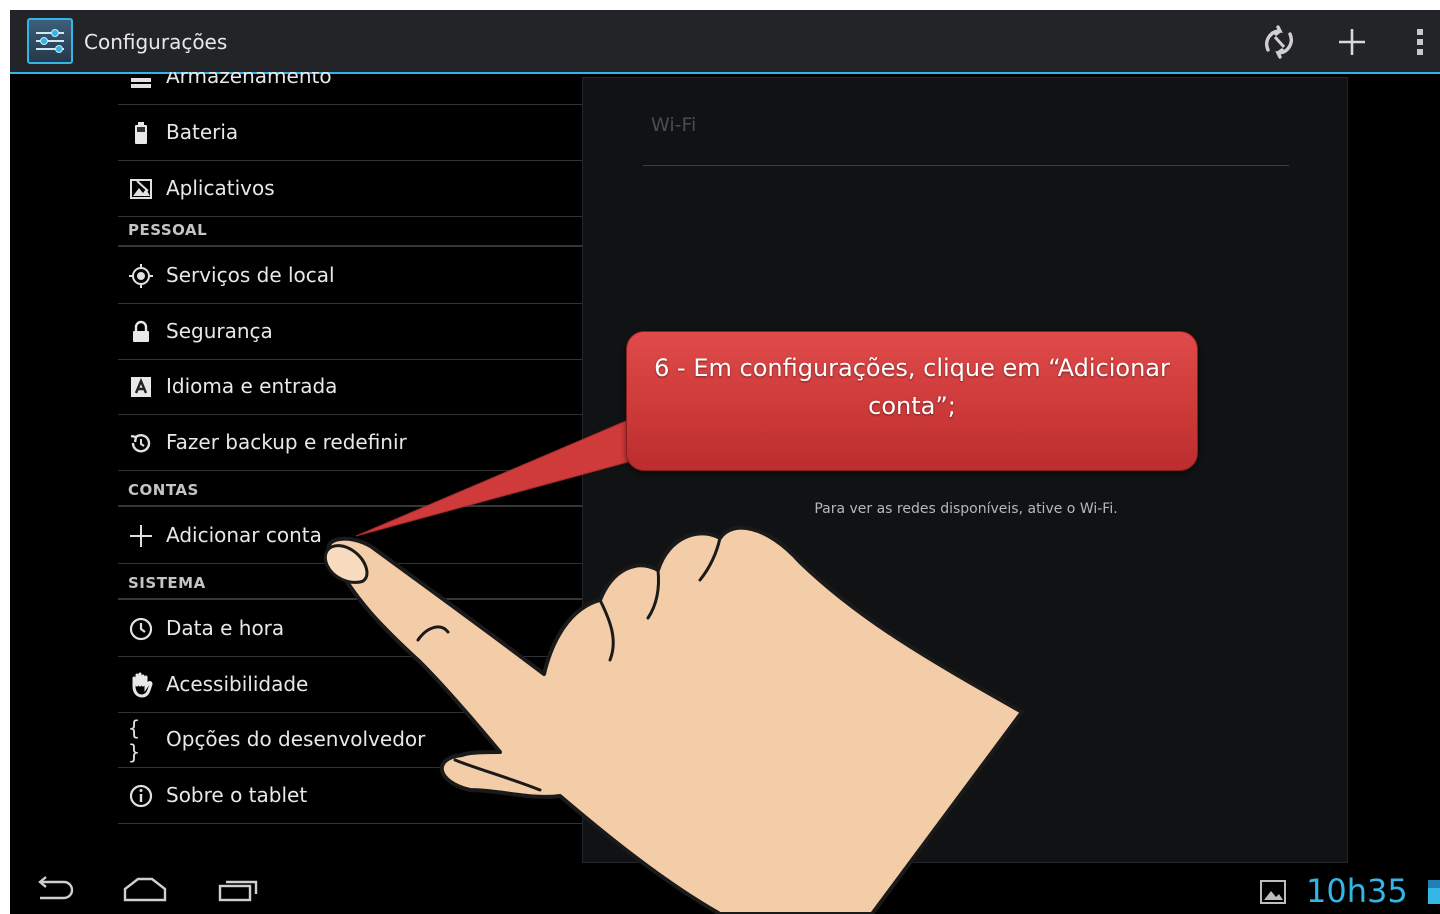 Image resolution: width=1440 pixels, height=914 pixels. What do you see at coordinates (966, 165) in the screenshot?
I see `divider` at bounding box center [966, 165].